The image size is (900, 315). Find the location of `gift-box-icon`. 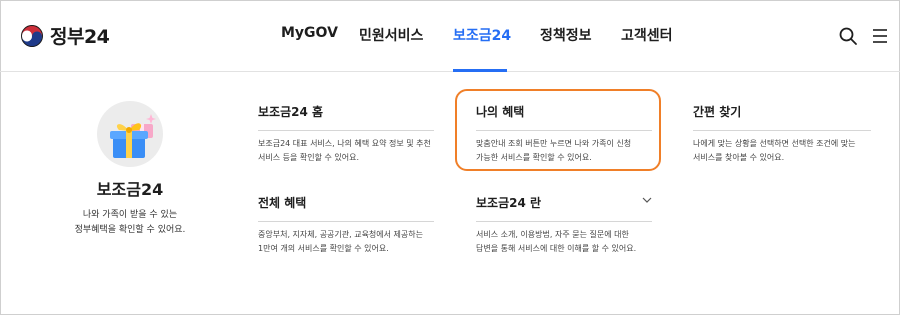

gift-box-icon is located at coordinates (133, 136).